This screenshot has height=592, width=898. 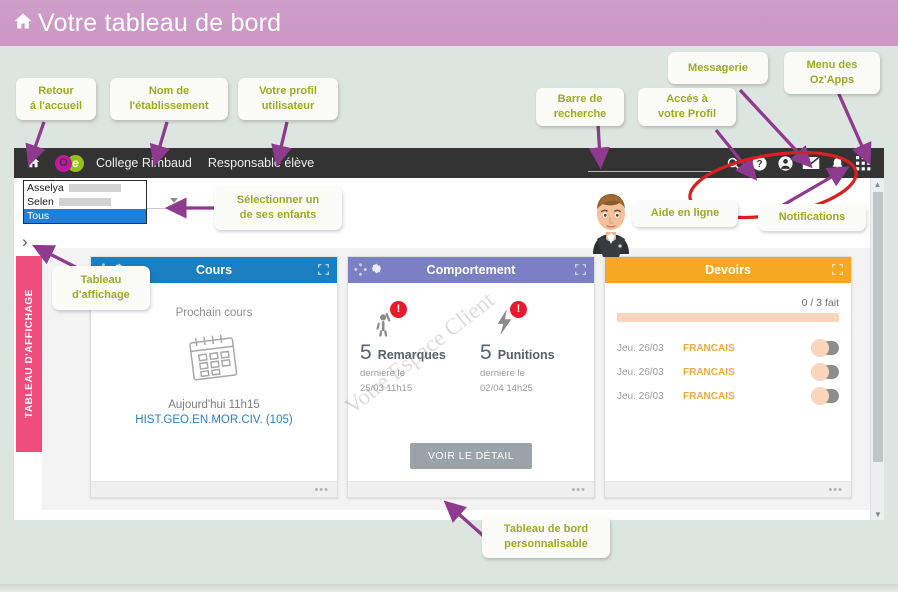 I want to click on navbar-home-icon, so click(x=33, y=163).